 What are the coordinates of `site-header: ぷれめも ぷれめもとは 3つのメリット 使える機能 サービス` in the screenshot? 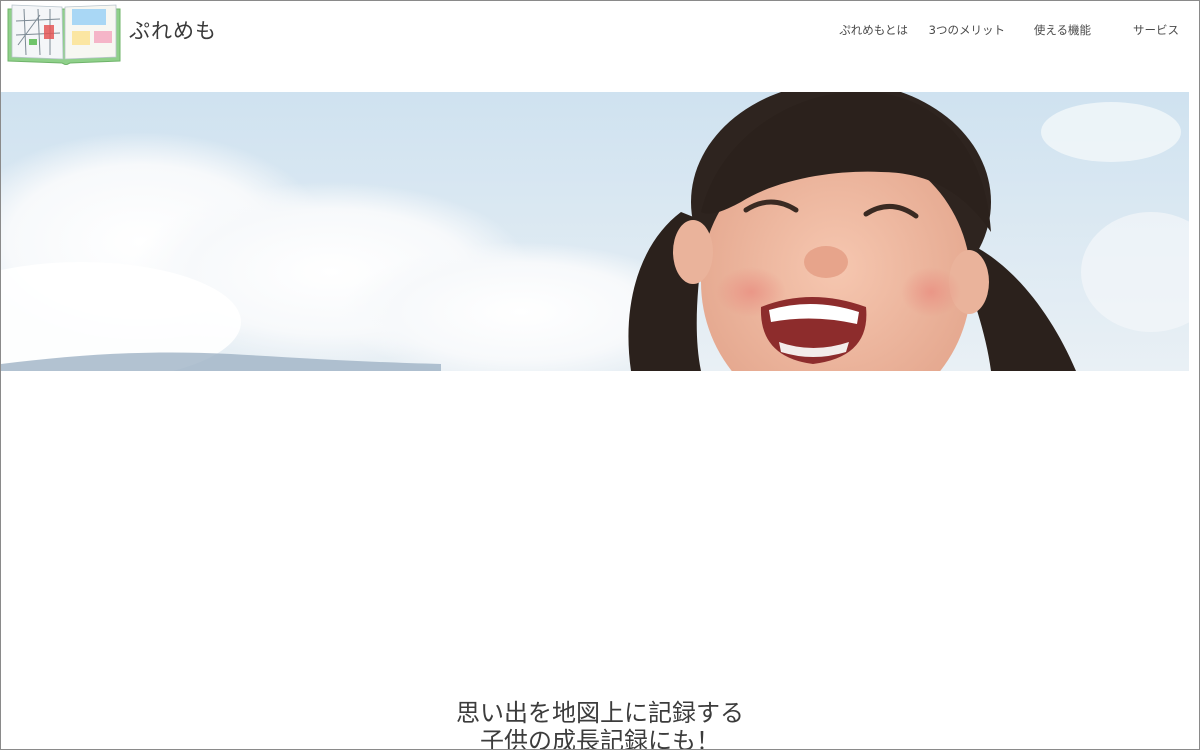 It's located at (600, 46).